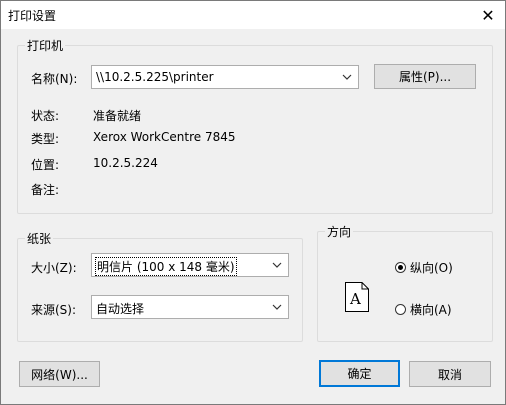 The width and height of the screenshot is (506, 405). I want to click on page-icon-letter: A, so click(355, 299).